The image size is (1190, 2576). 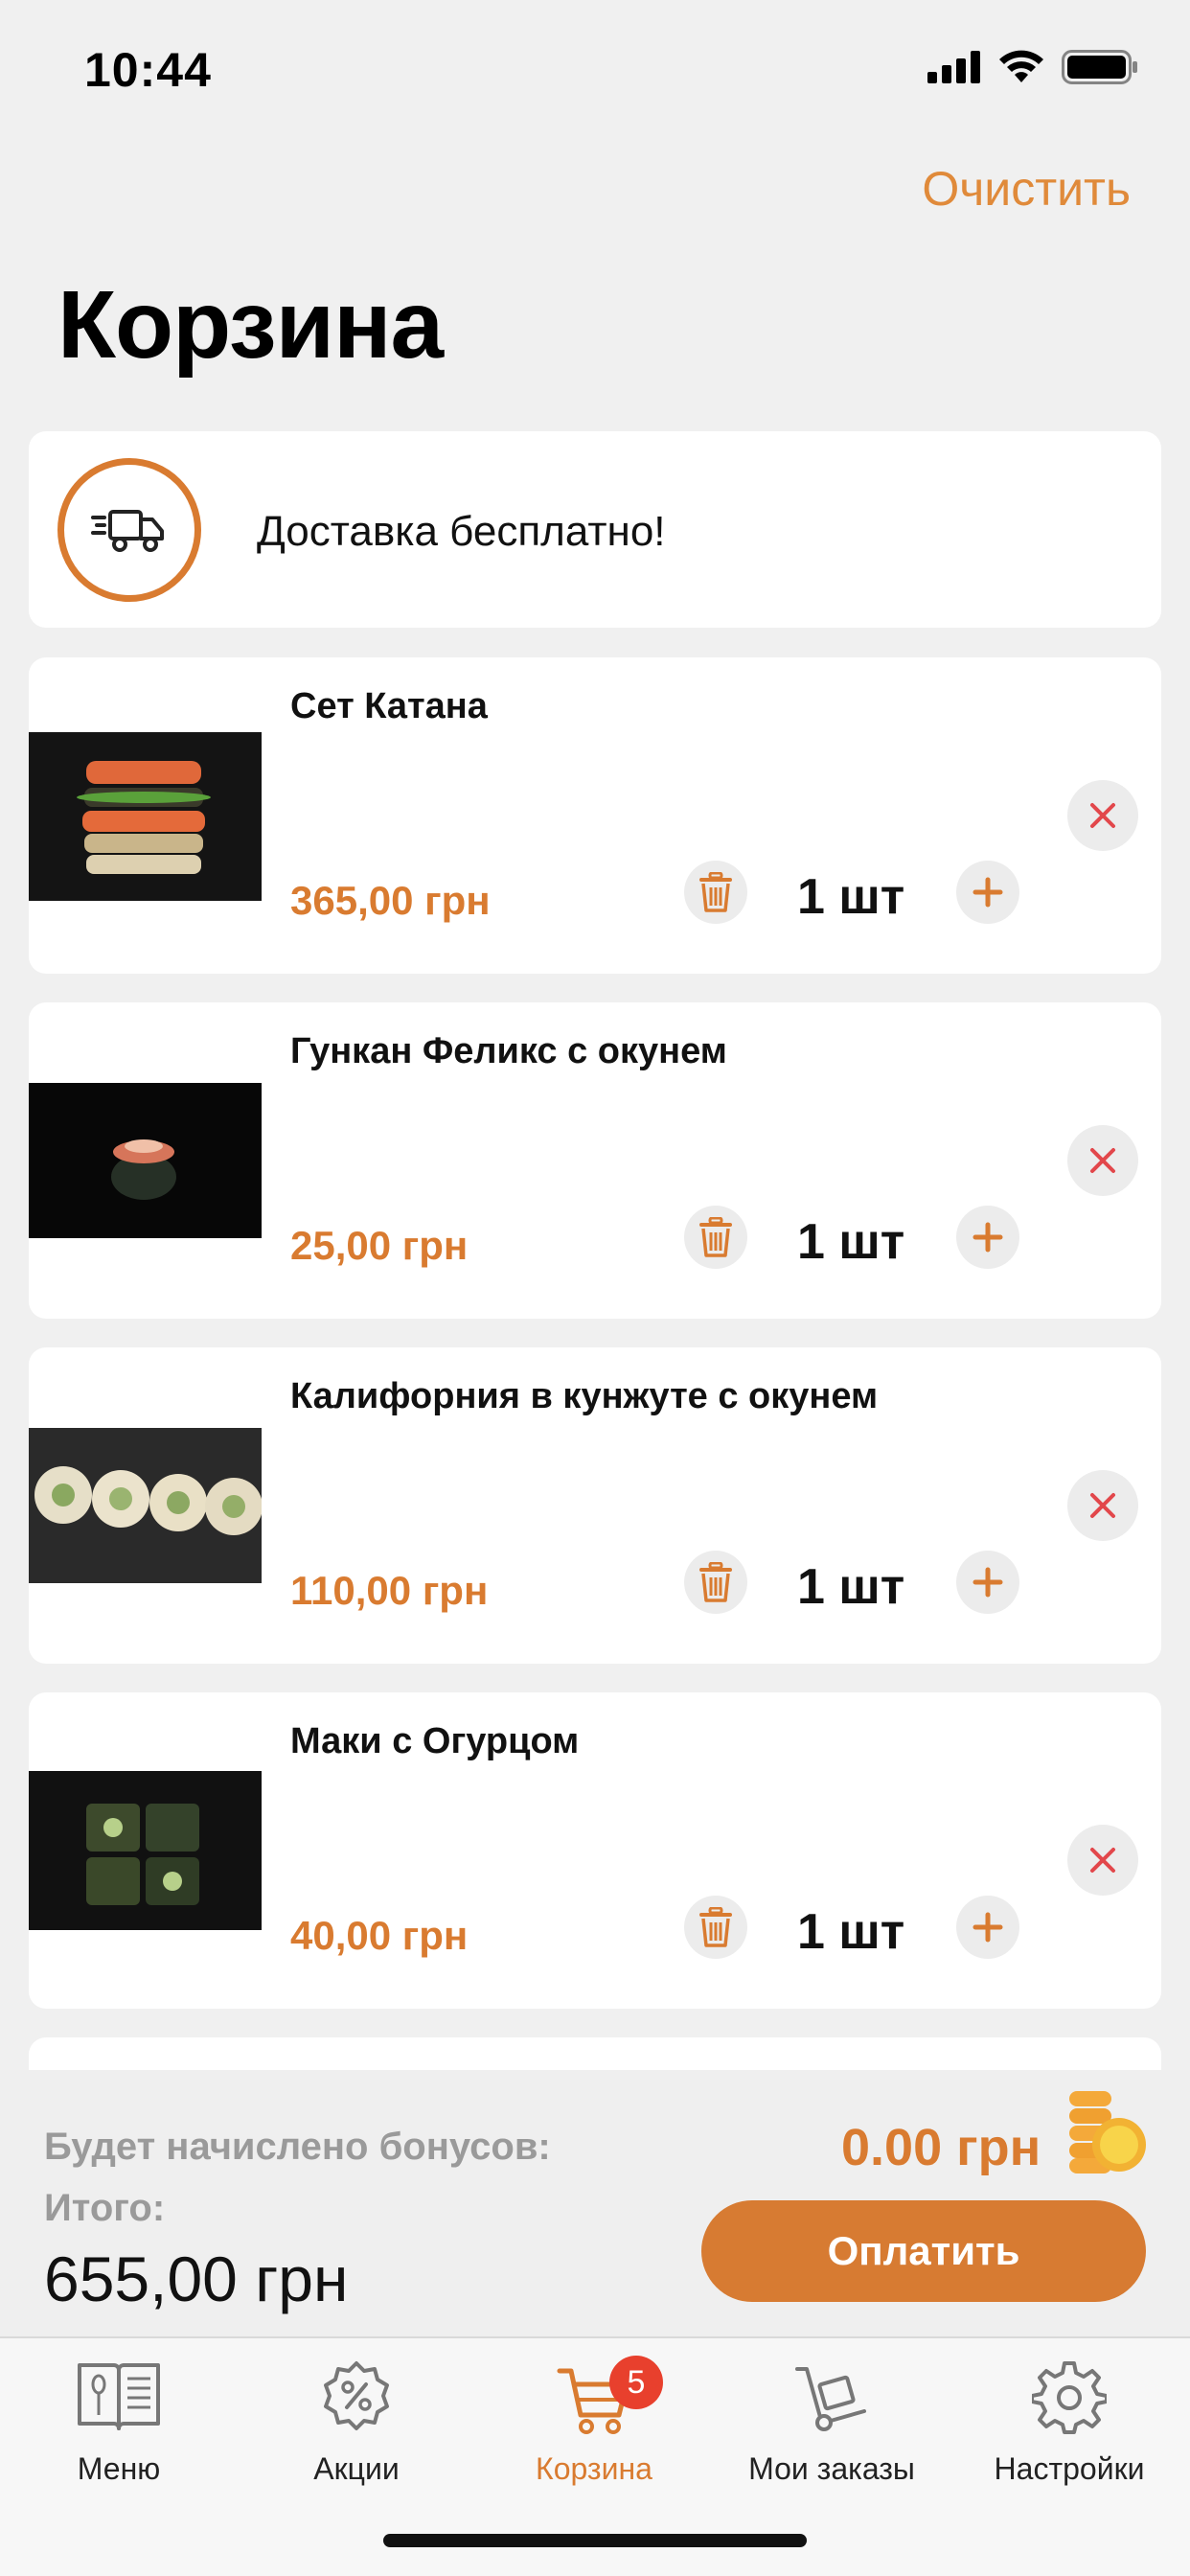 What do you see at coordinates (1107, 2133) in the screenshot?
I see `coins-icon` at bounding box center [1107, 2133].